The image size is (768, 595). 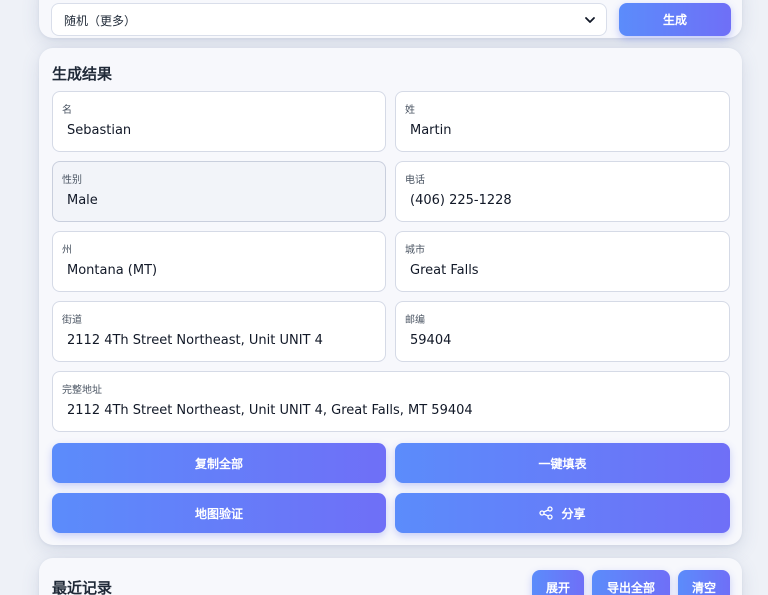 I want to click on first-name-value: Sebastian, so click(x=99, y=130).